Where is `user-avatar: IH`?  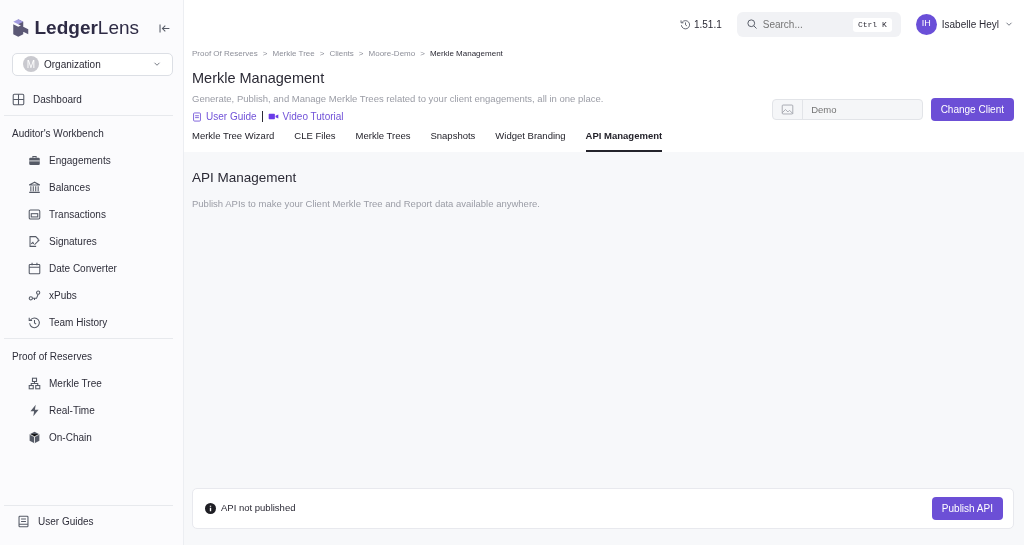 user-avatar: IH is located at coordinates (926, 24).